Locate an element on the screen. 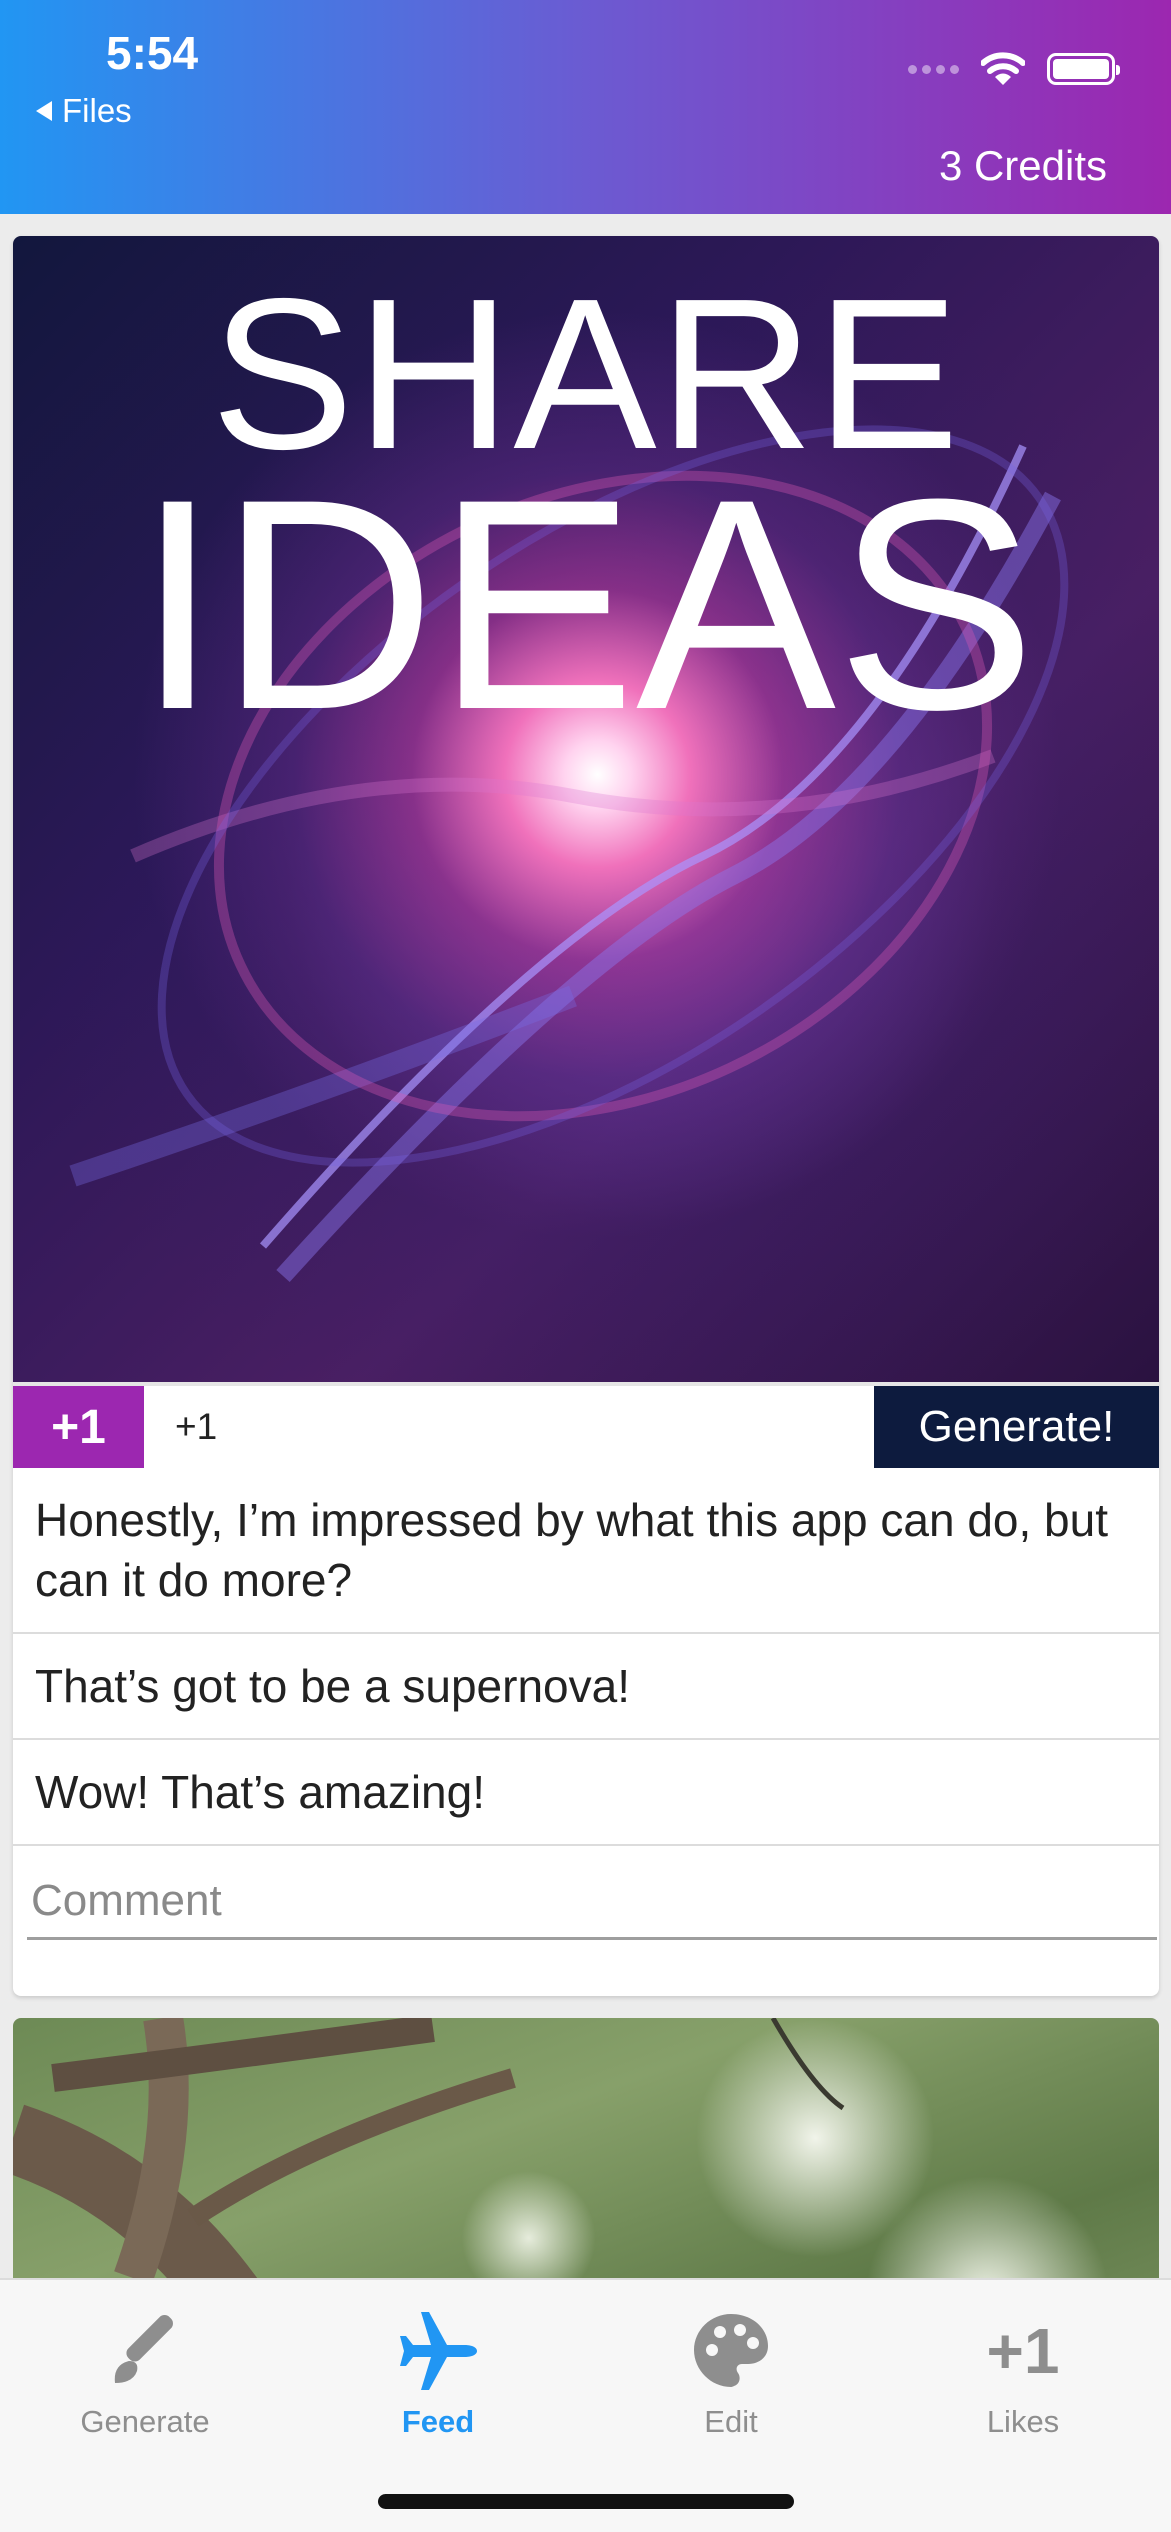 The height and width of the screenshot is (2532, 1171). tab-edit: Edit is located at coordinates (731, 2373).